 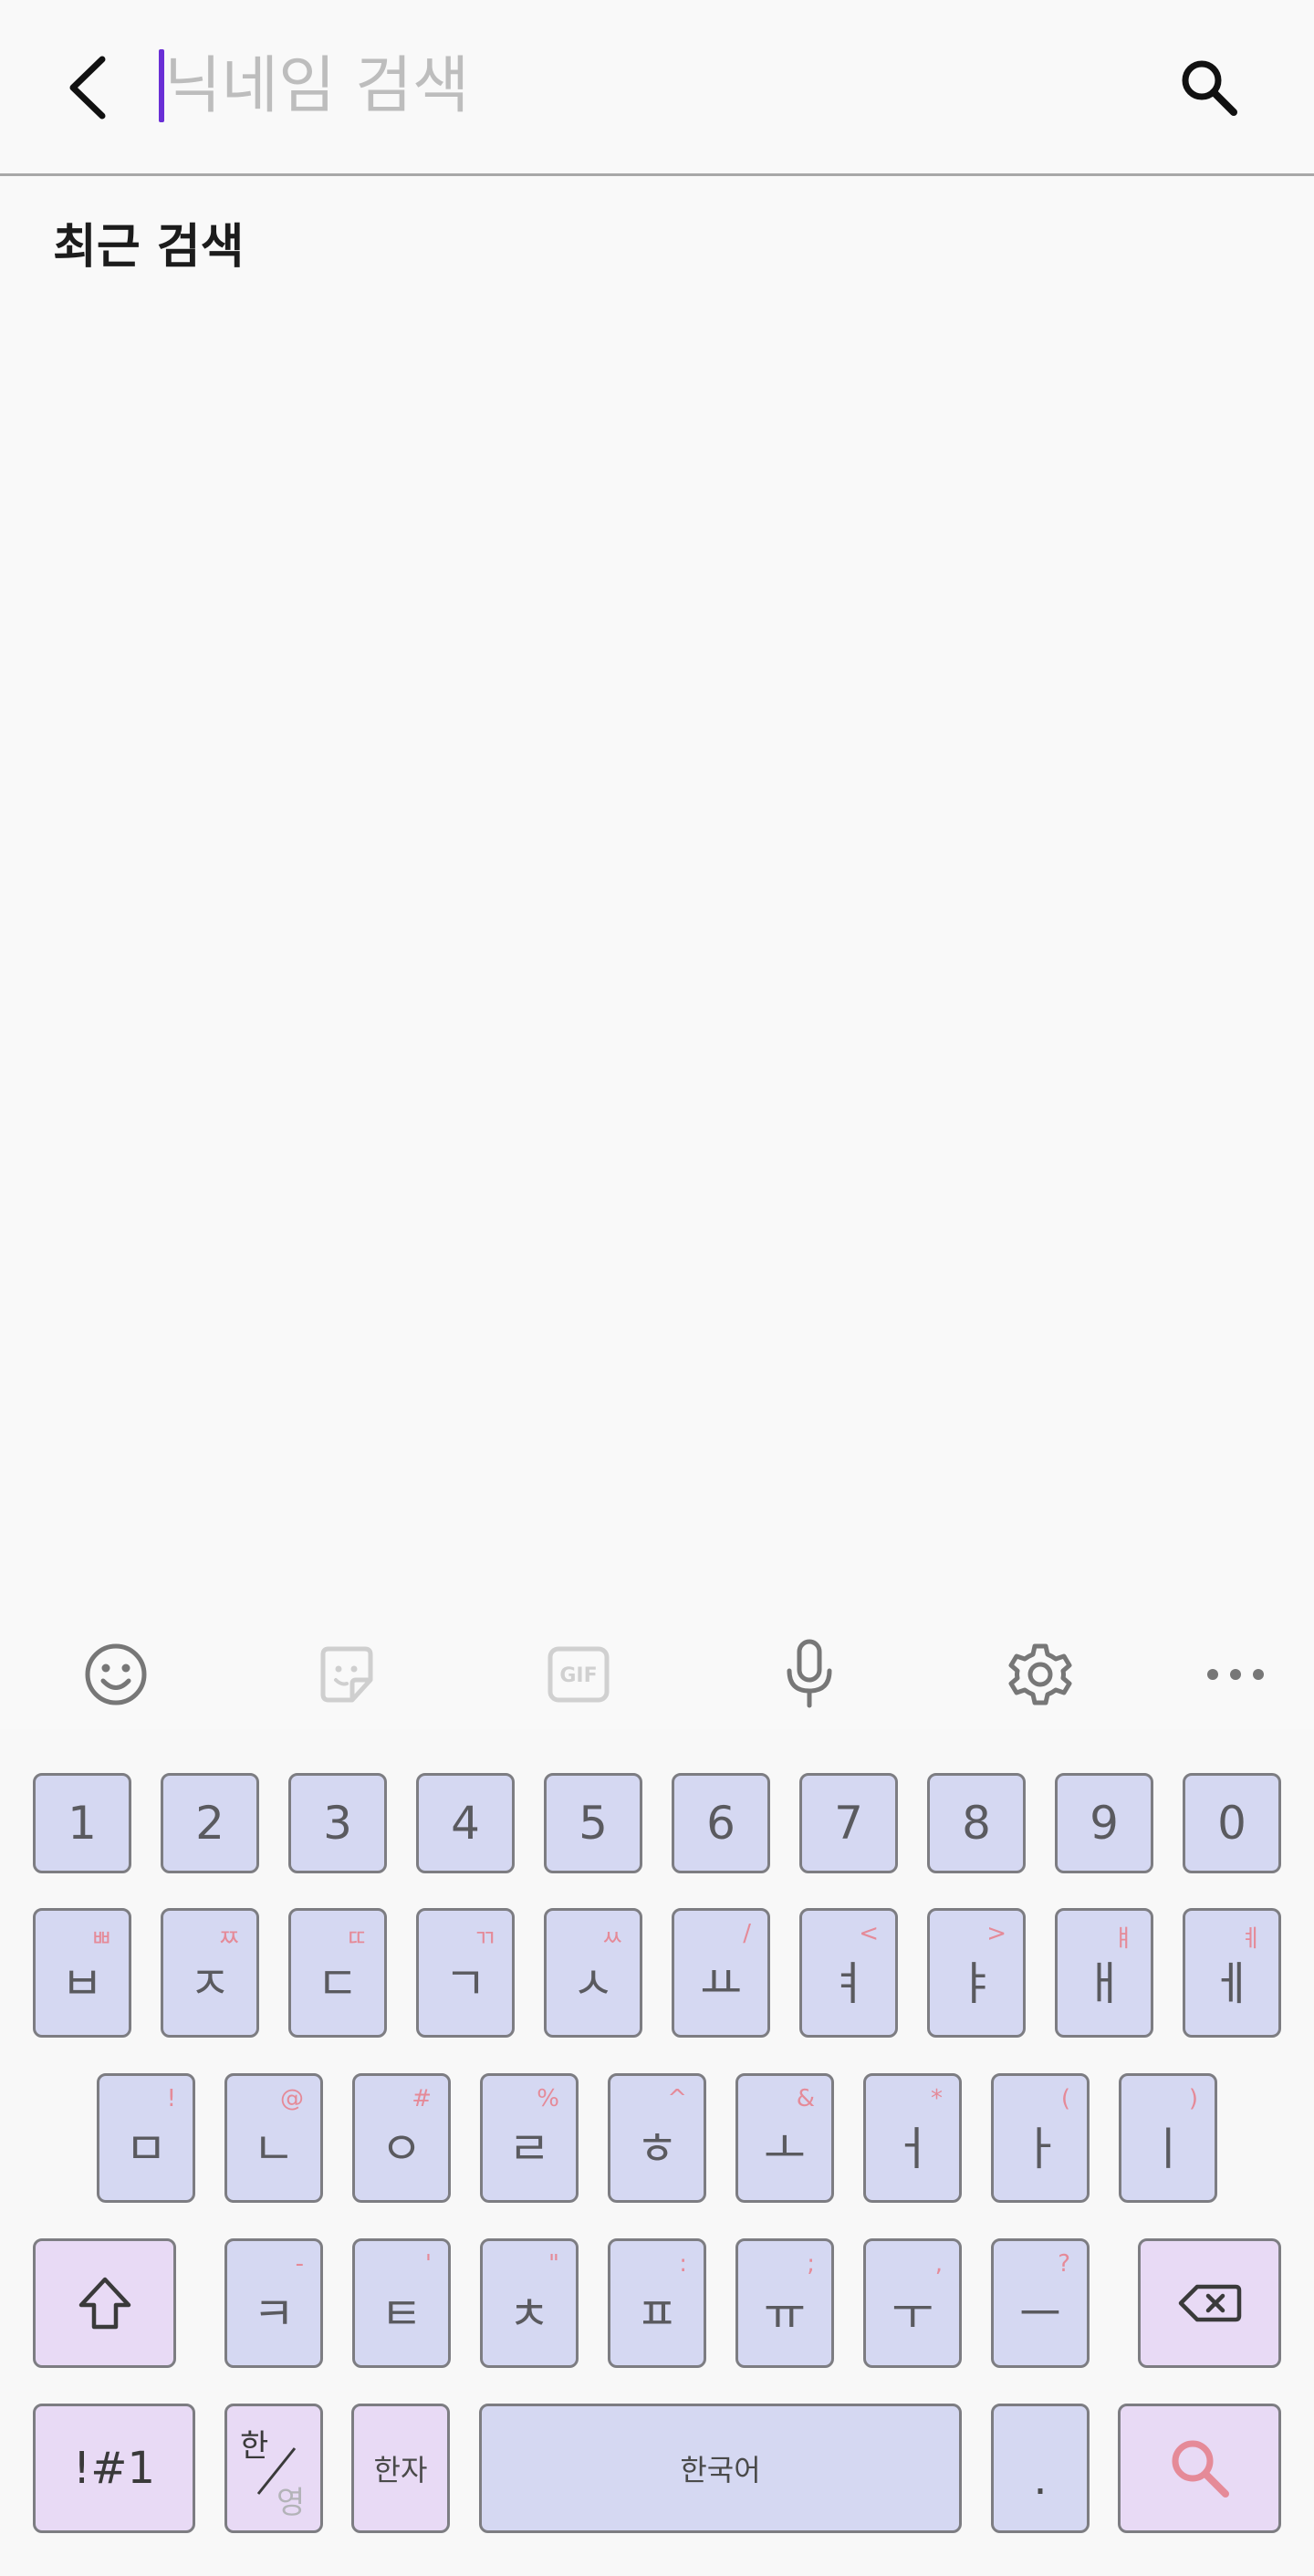 I want to click on sticker-icon, so click(x=346, y=1674).